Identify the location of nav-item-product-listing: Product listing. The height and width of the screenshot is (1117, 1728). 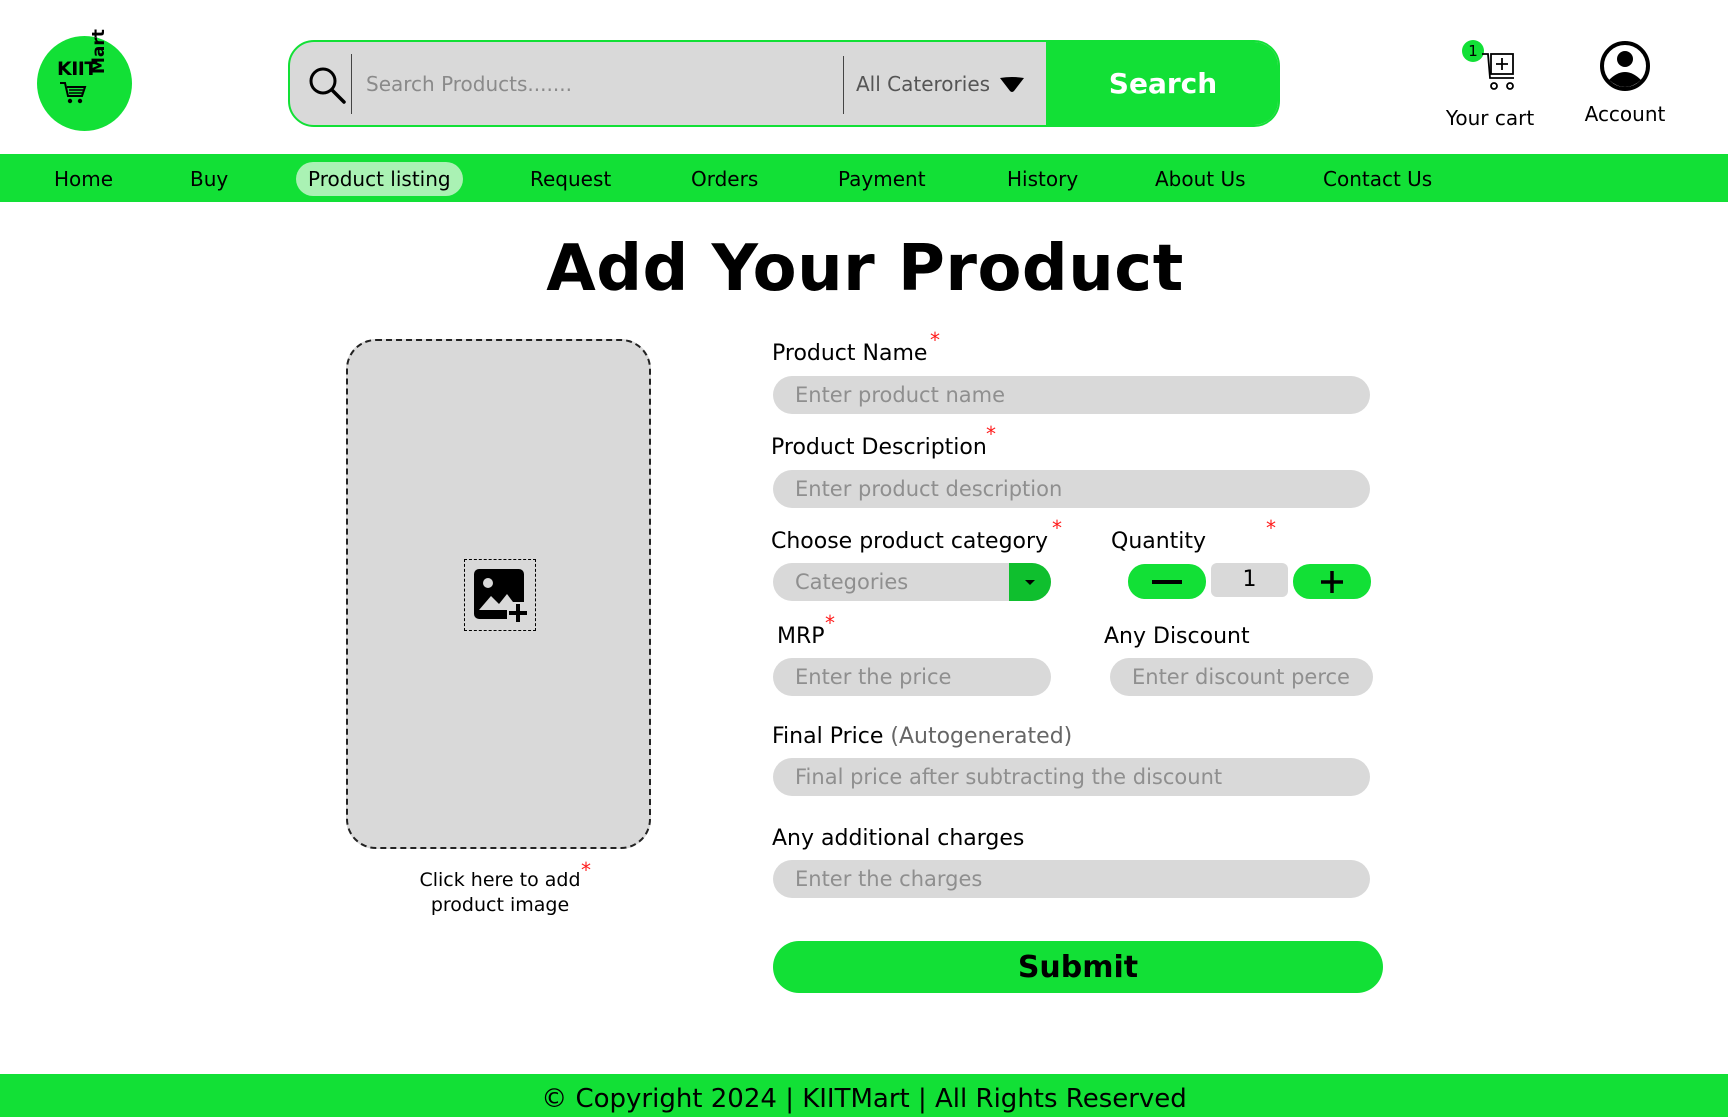
(379, 179).